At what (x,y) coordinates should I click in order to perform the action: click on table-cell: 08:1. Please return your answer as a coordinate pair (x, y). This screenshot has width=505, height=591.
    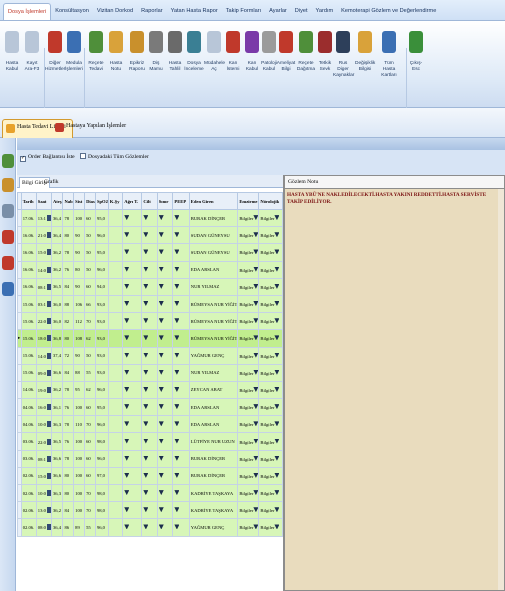
    Looking at the image, I should click on (43, 458).